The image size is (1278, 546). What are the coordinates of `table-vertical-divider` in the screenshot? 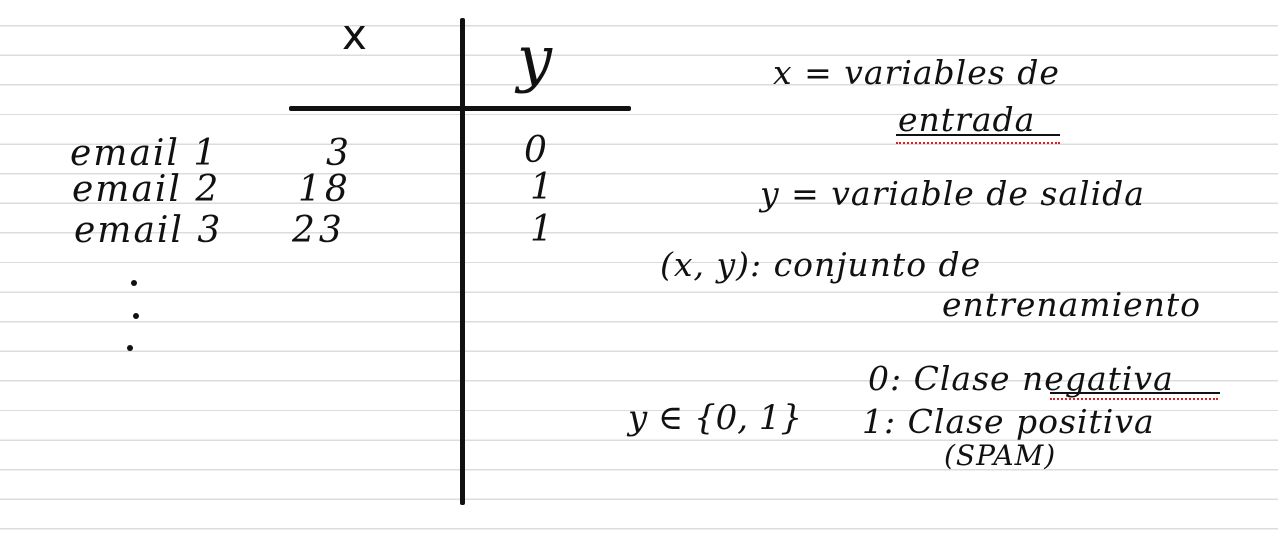 It's located at (462, 261).